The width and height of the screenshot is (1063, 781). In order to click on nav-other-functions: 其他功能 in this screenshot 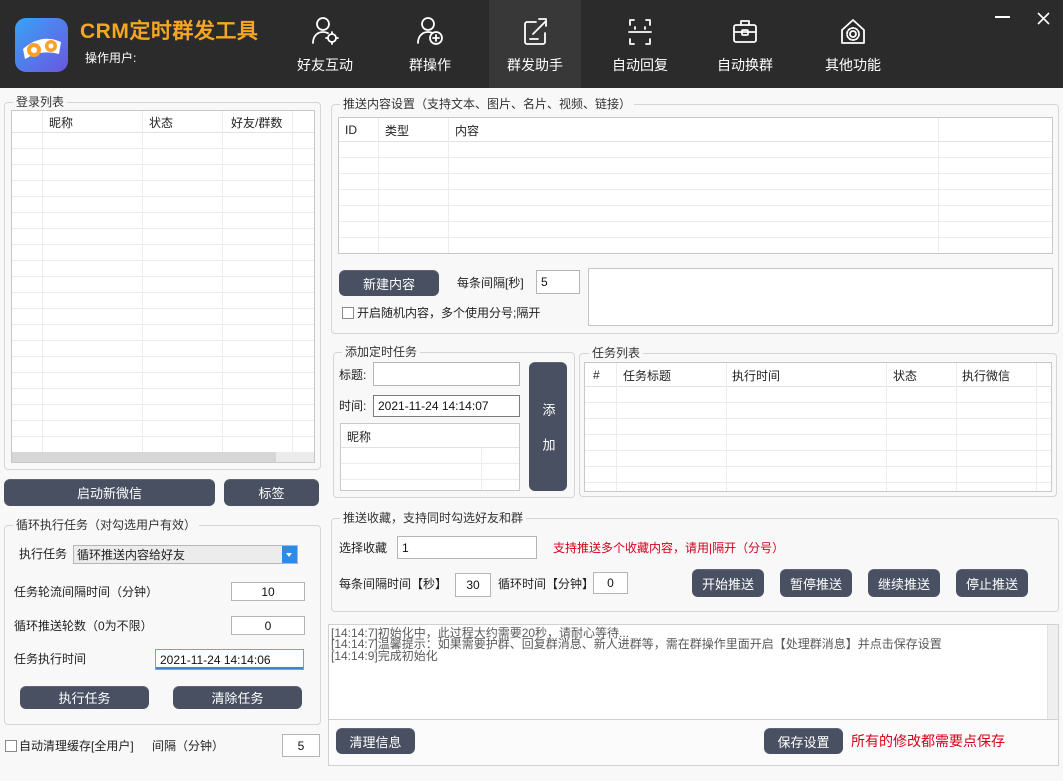, I will do `click(853, 44)`.